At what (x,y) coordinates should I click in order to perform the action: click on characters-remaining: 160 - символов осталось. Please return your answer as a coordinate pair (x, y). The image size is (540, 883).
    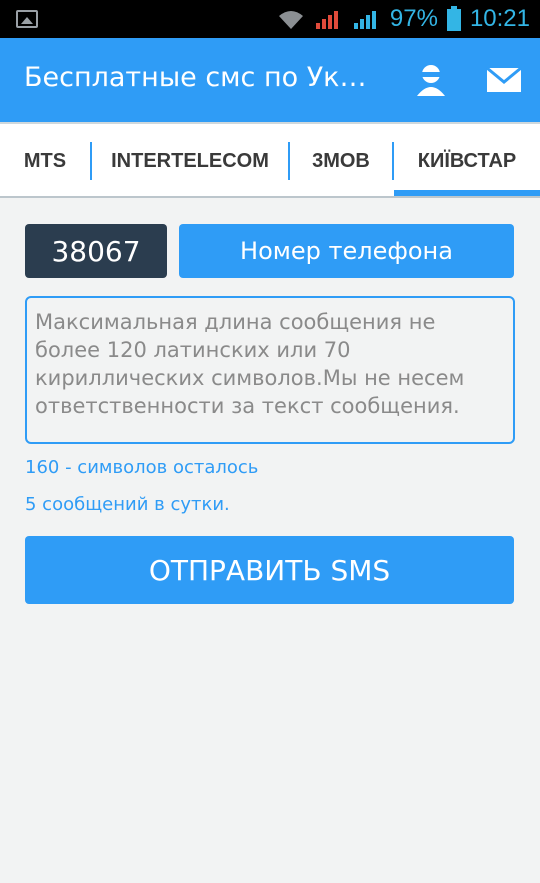
    Looking at the image, I should click on (142, 467).